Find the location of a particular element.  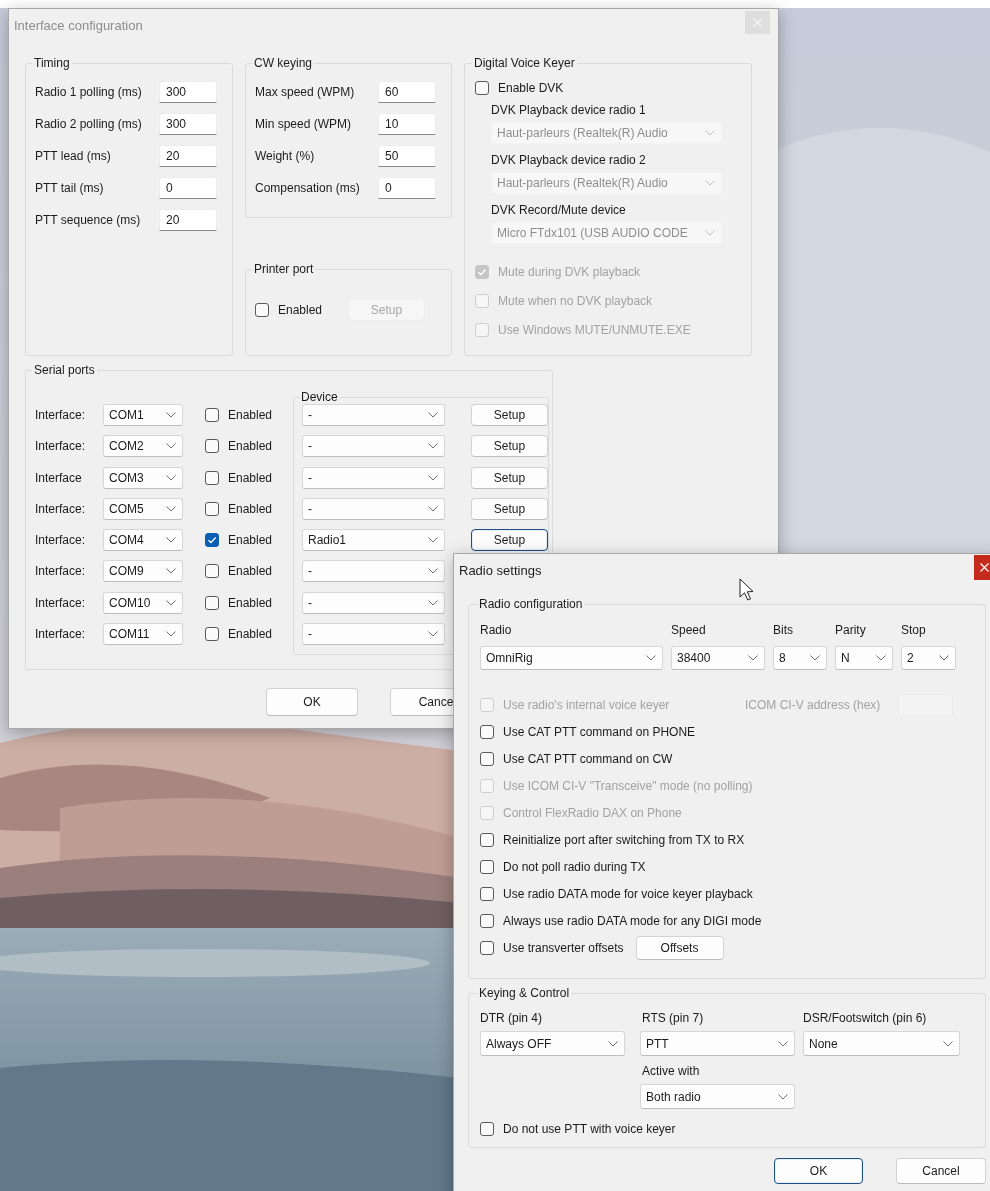

checkbox-label: Reinitialize port after switching from TX to RX is located at coordinates (624, 840).